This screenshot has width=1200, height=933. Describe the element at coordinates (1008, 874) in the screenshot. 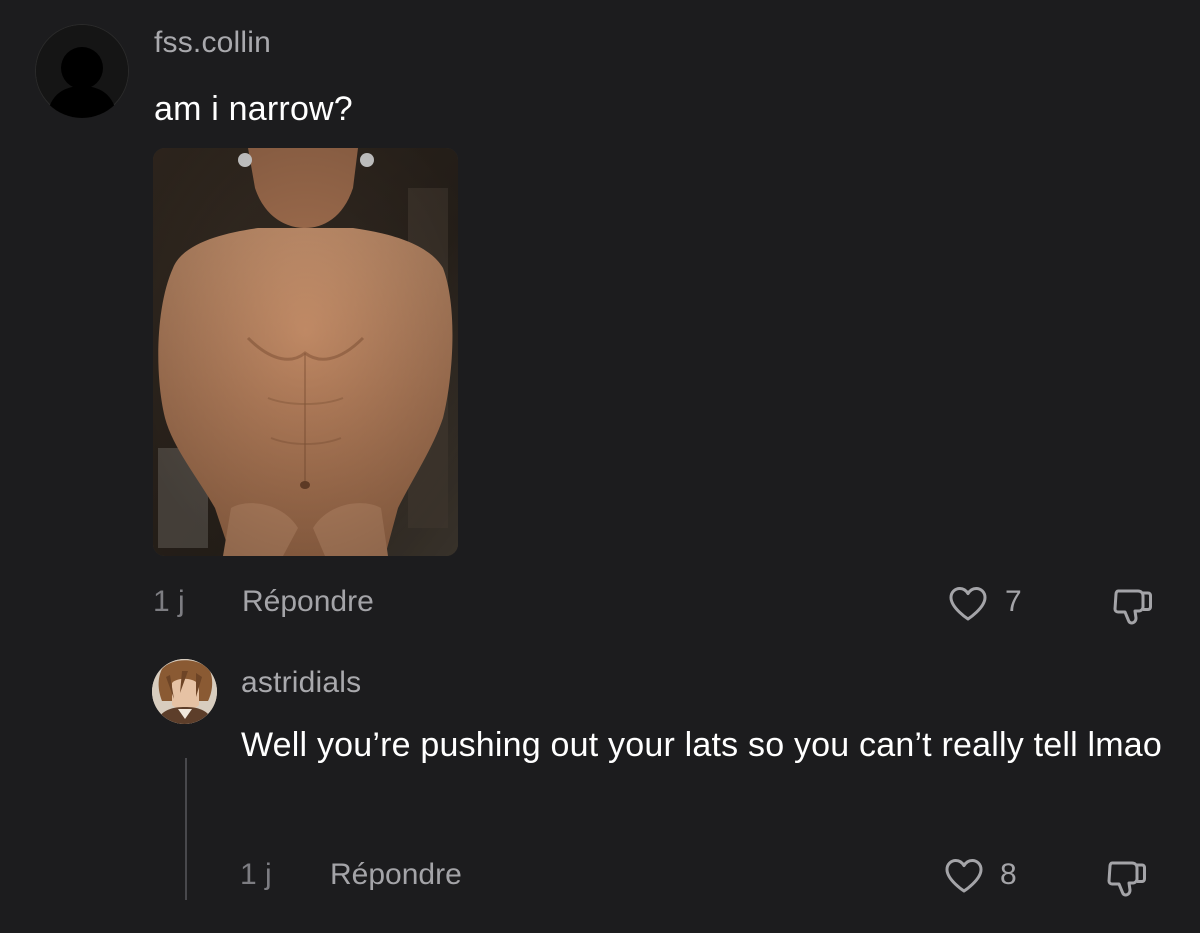

I see `like-count: 8` at that location.